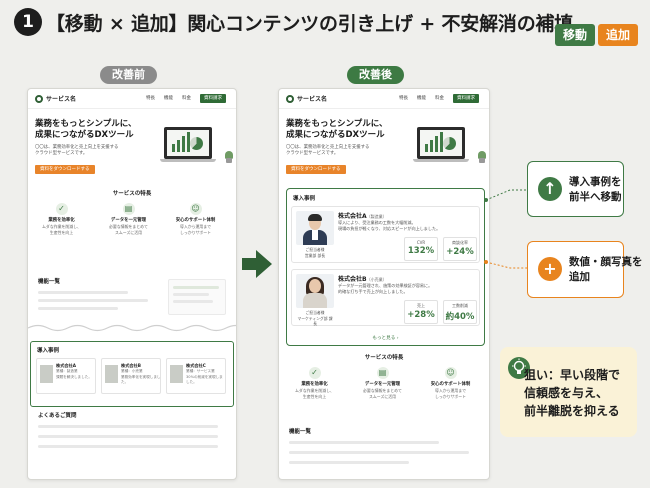  I want to click on before-case-a: 株式会社A 業種：製造業 課題を解決しました。, so click(66, 376).